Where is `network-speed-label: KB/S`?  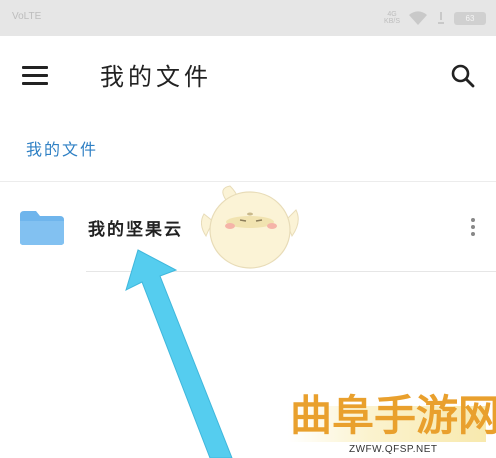
network-speed-label: KB/S is located at coordinates (392, 21).